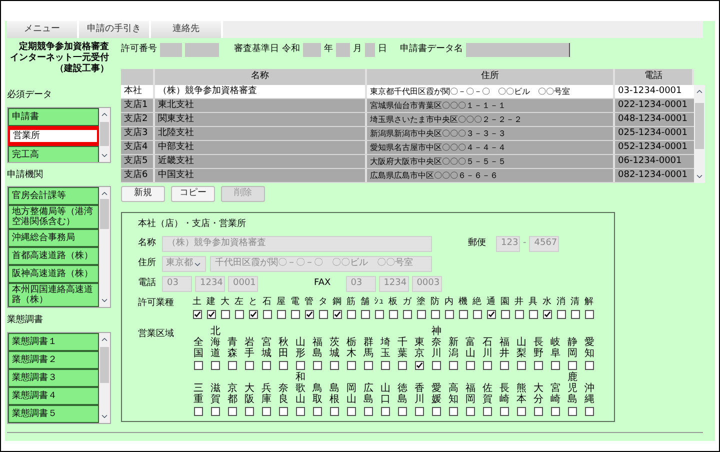  Describe the element at coordinates (53, 295) in the screenshot. I see `list-item: 本州四国連絡高速道路（株）` at that location.